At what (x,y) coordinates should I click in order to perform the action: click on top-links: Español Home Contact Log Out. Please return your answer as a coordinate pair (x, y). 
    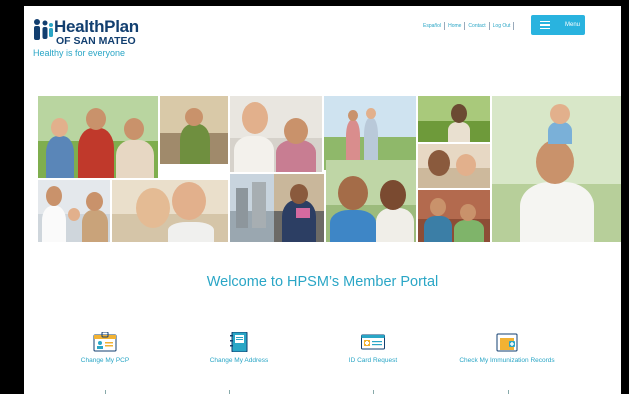
    Looking at the image, I should click on (467, 26).